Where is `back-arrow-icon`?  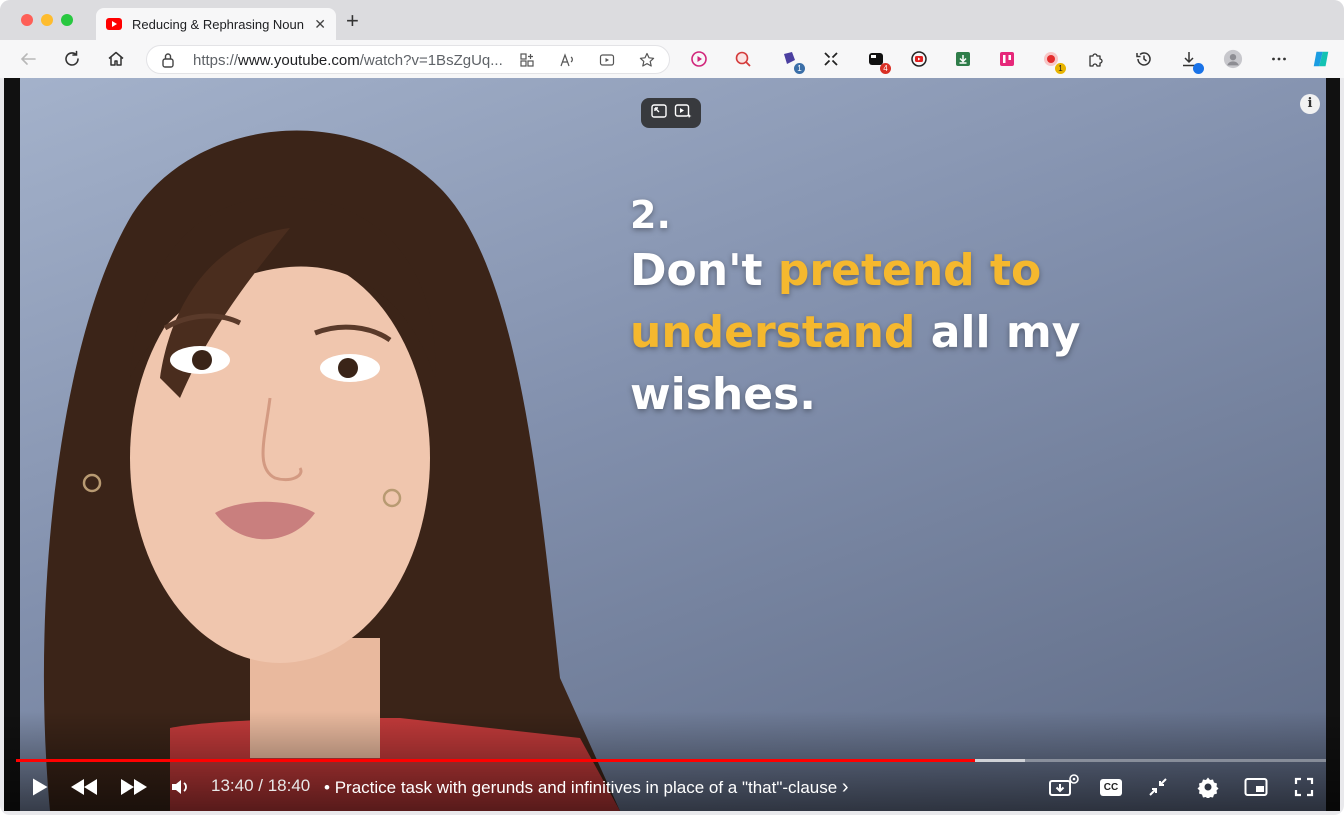
back-arrow-icon is located at coordinates (28, 59).